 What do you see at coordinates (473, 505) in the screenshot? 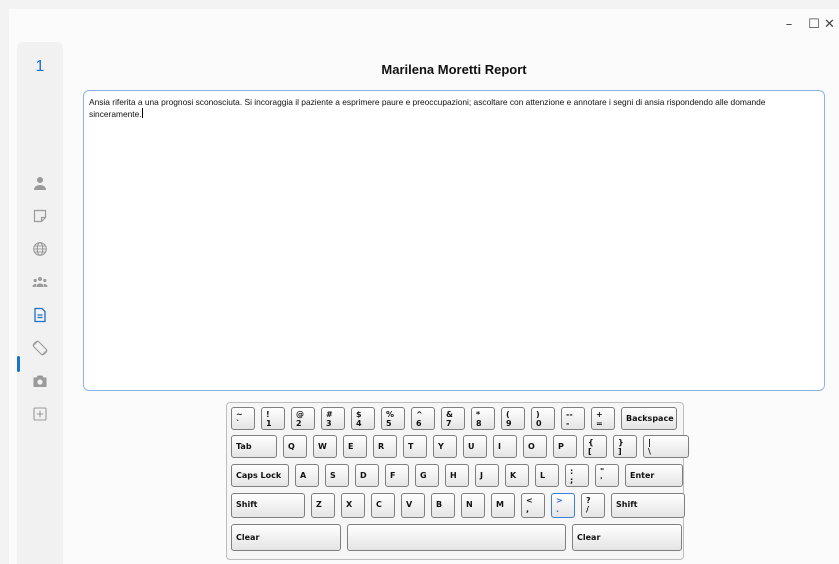
I see `key-n: N` at bounding box center [473, 505].